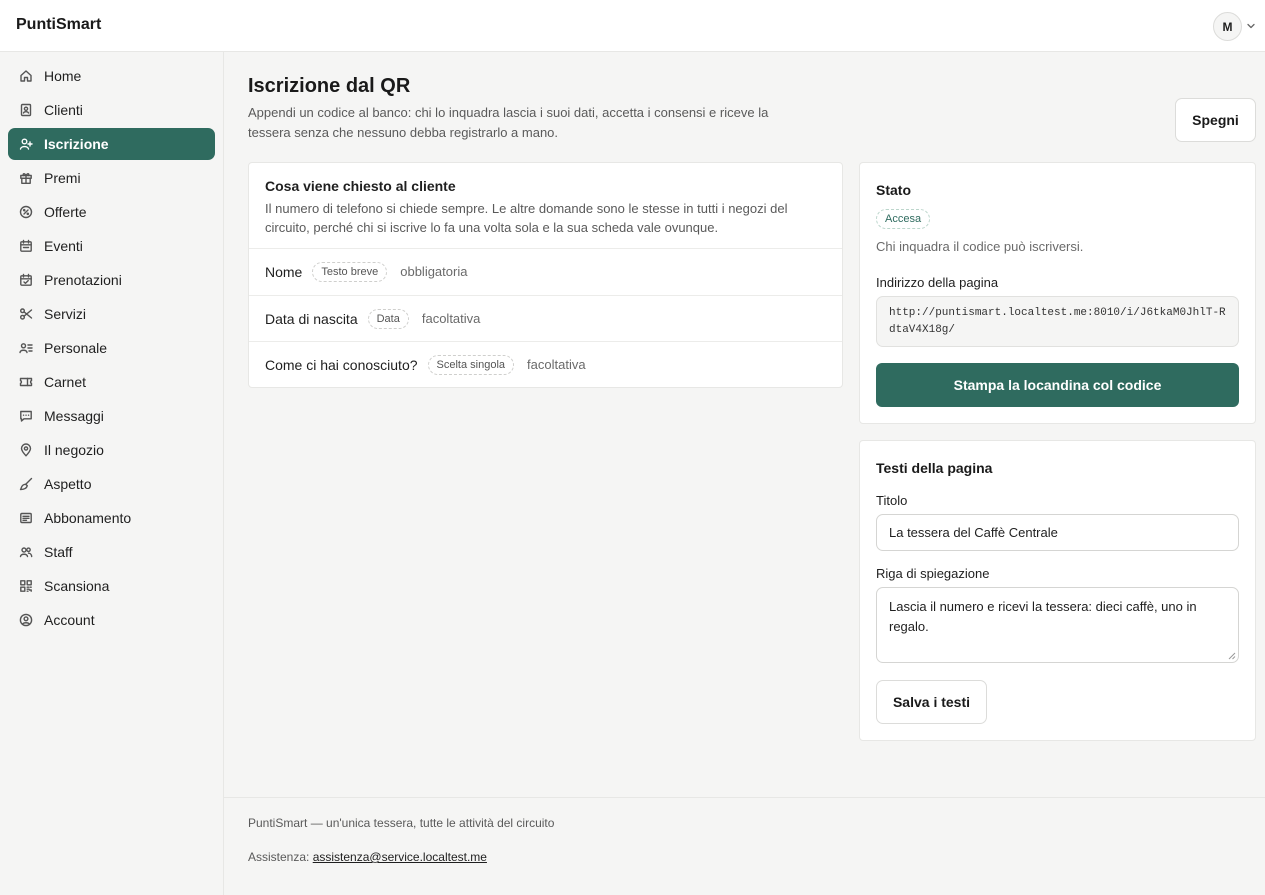  I want to click on question-row: Data di nascita Data facoltativa, so click(545, 318).